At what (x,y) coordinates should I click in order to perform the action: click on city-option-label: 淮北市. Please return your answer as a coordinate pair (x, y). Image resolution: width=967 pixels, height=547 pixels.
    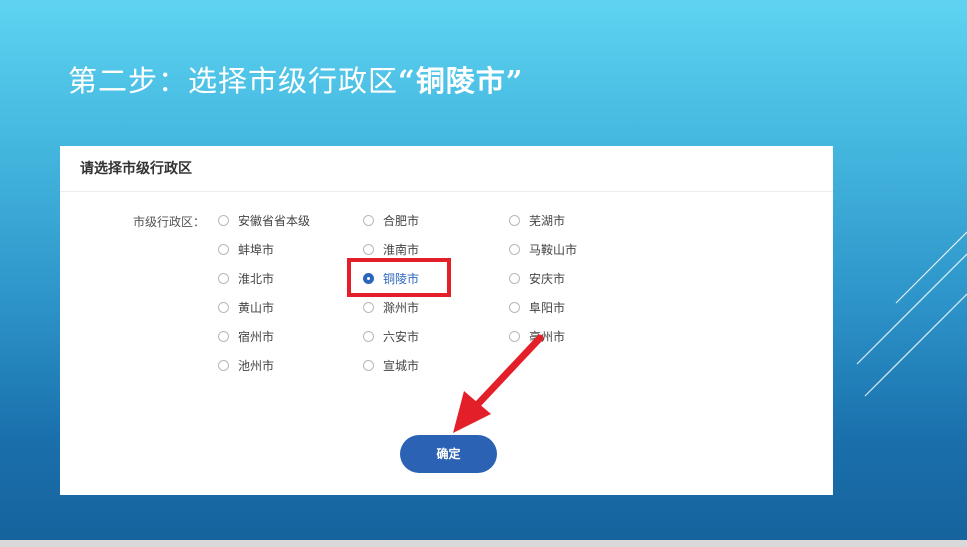
    Looking at the image, I should click on (256, 279).